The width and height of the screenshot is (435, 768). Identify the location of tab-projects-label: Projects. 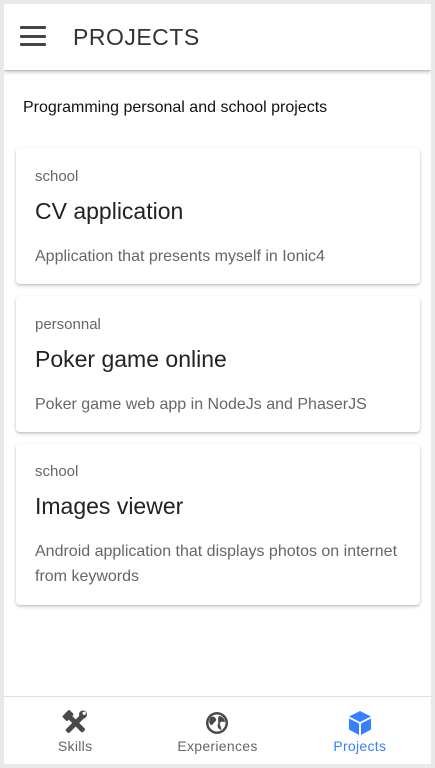
(360, 746).